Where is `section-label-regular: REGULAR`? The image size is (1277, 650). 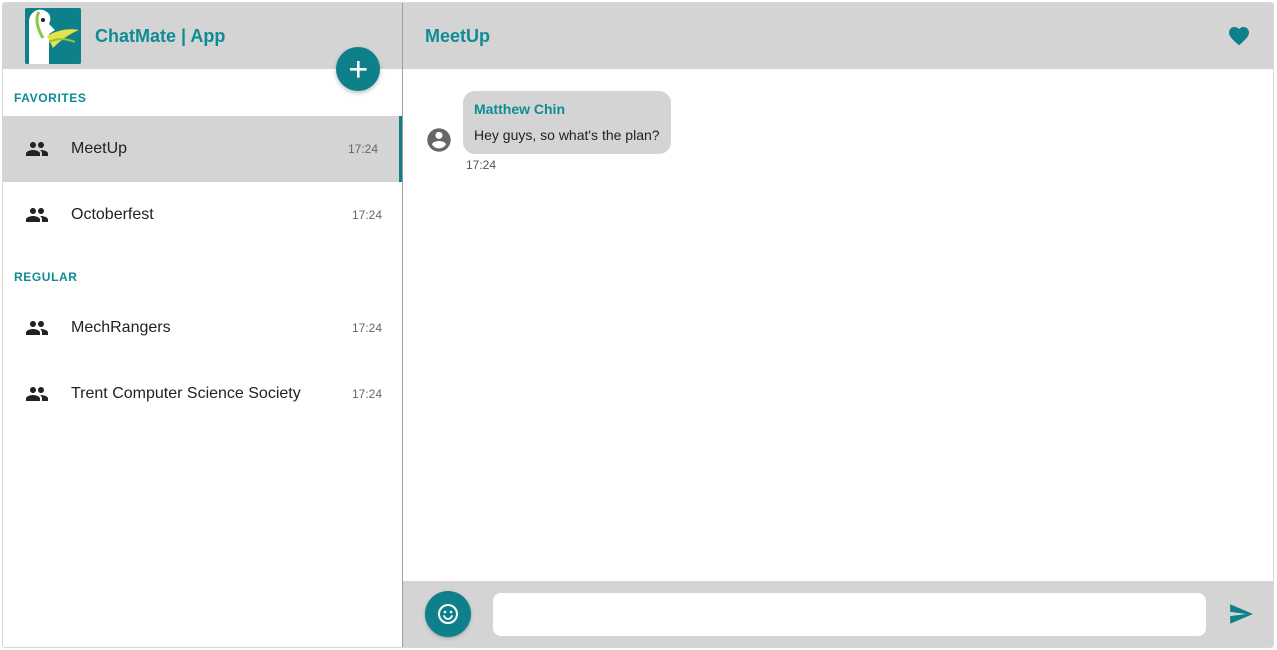
section-label-regular: REGULAR is located at coordinates (46, 277).